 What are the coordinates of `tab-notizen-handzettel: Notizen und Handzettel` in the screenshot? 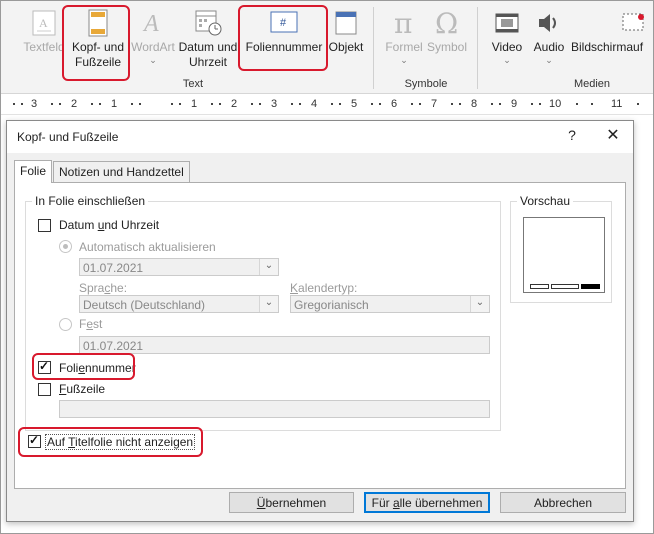 It's located at (121, 171).